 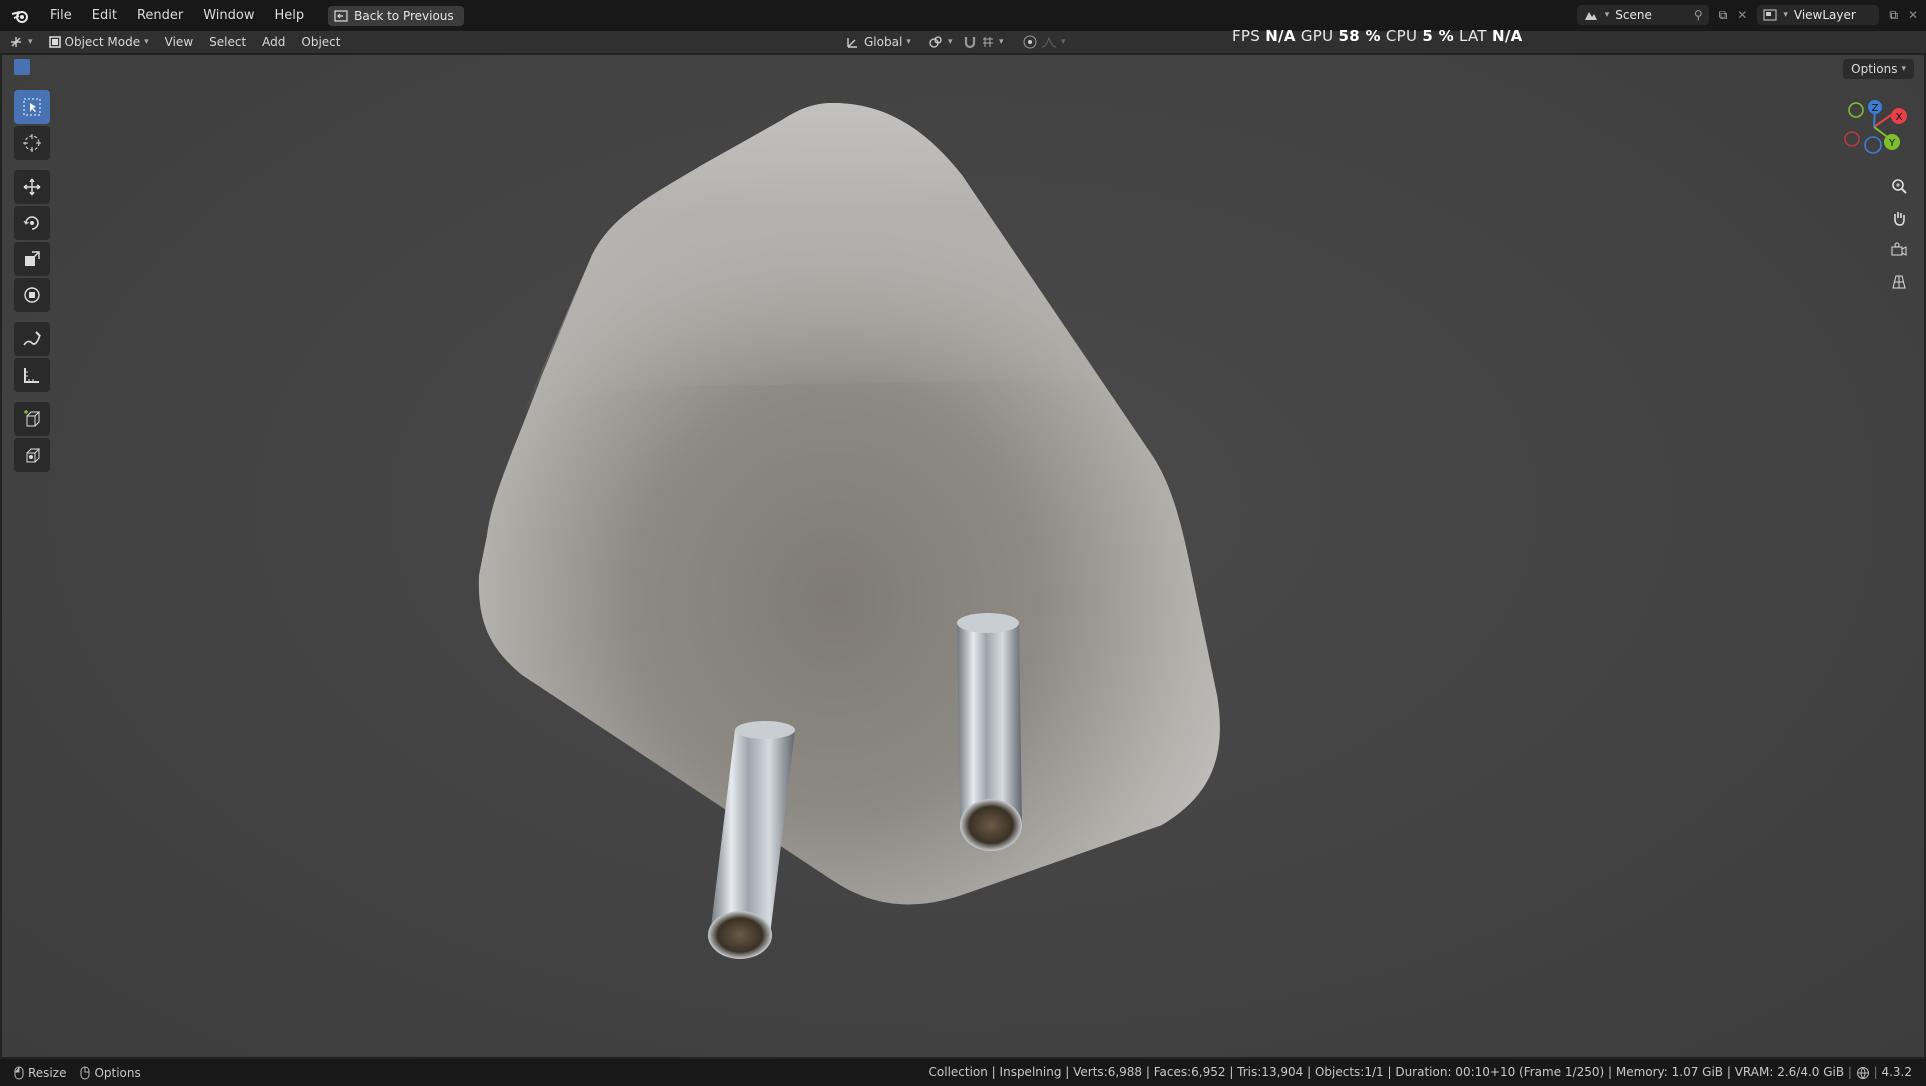 What do you see at coordinates (160, 15) in the screenshot?
I see `menu-render: Render` at bounding box center [160, 15].